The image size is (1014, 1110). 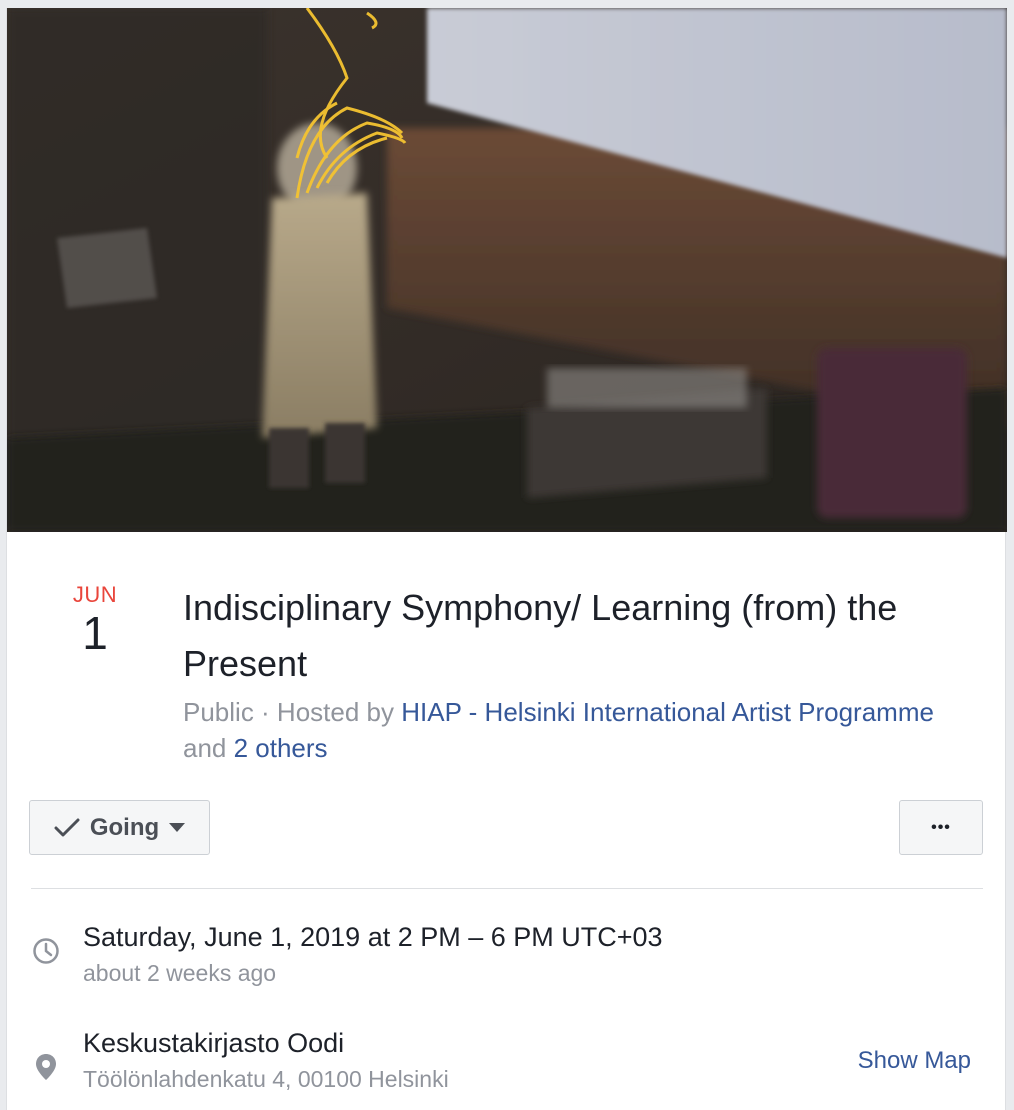 I want to click on event-month: JUN, so click(x=95, y=594).